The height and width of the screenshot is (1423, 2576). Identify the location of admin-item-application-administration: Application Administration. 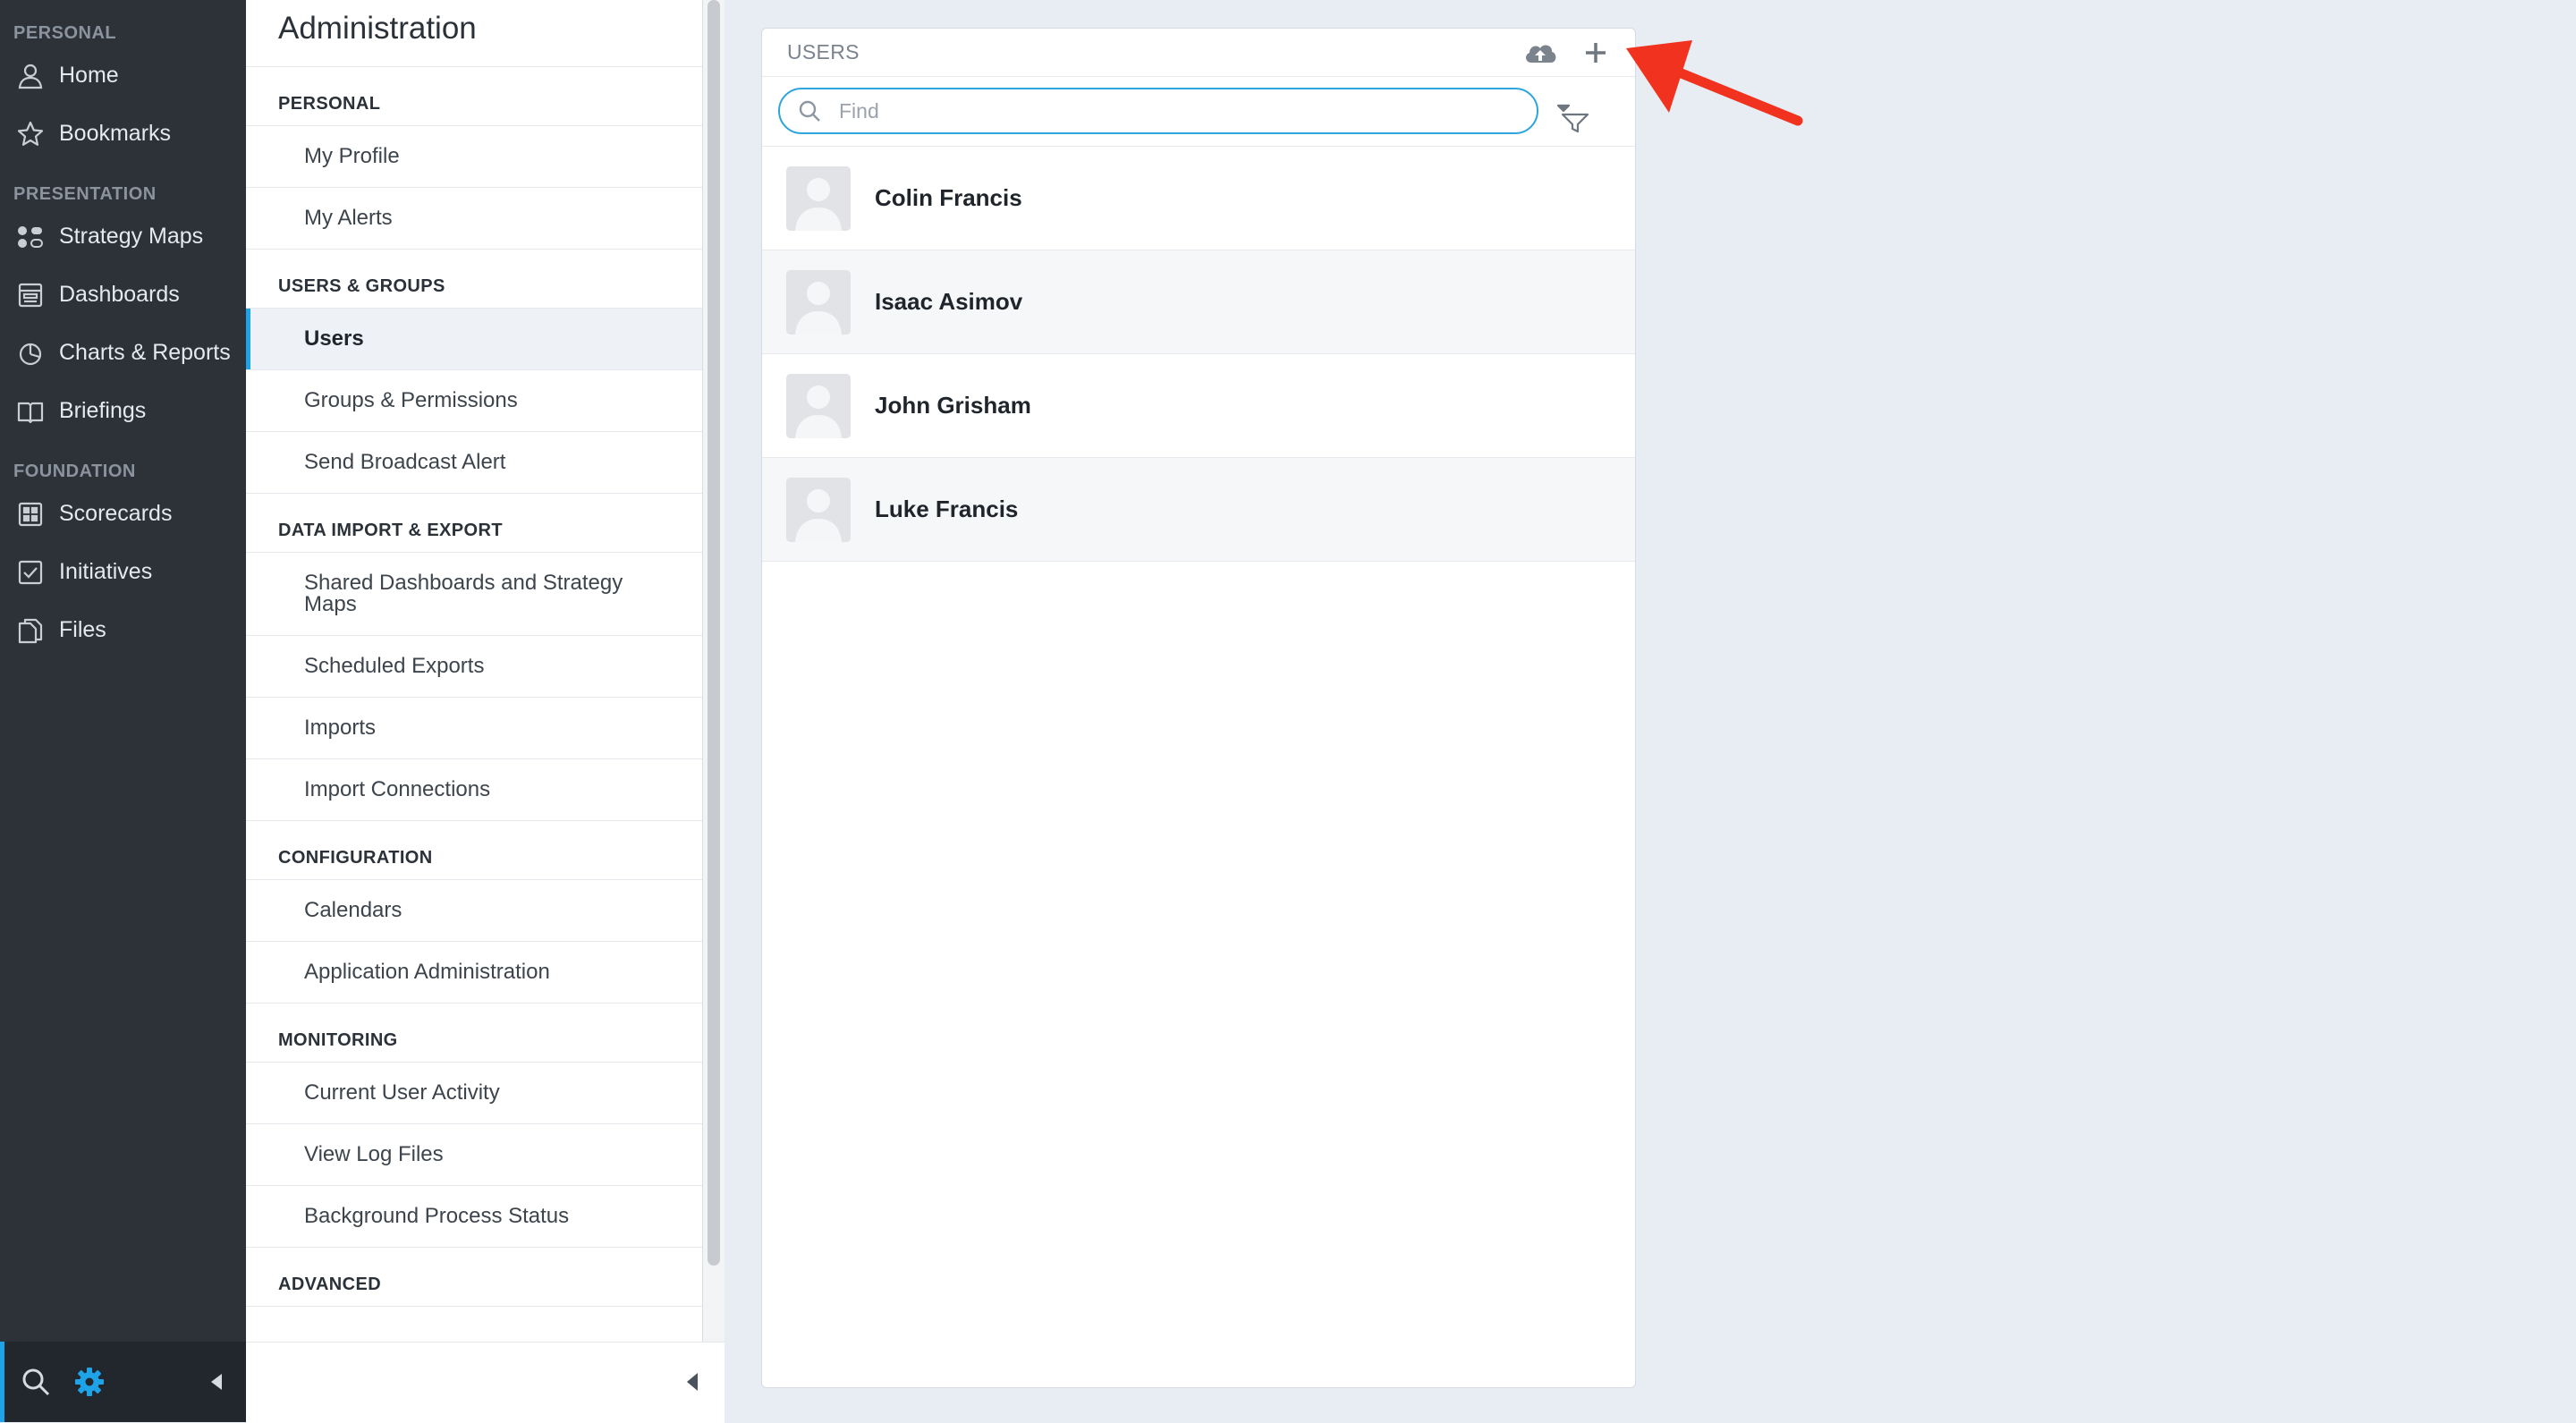
(474, 973).